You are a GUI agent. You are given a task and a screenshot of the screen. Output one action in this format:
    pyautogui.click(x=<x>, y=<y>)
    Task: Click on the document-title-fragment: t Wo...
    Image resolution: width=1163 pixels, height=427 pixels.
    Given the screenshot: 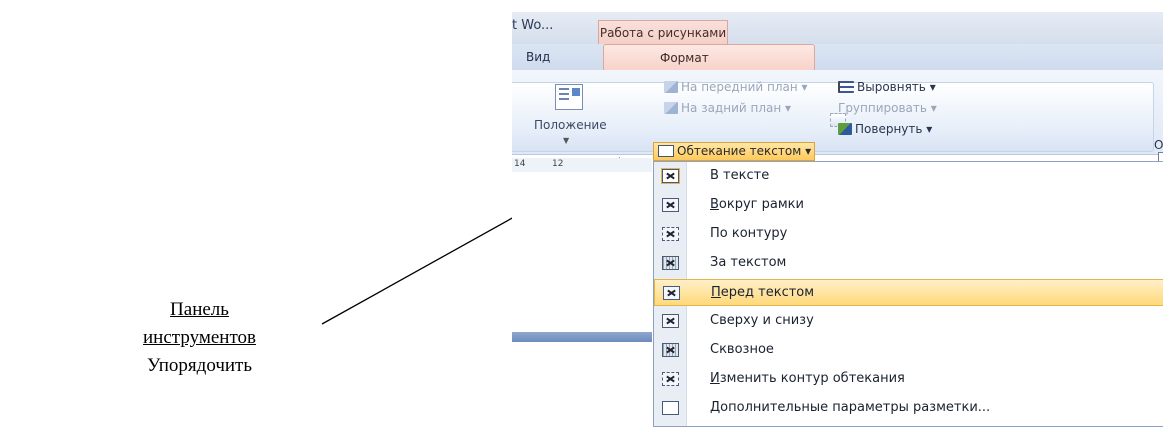 What is the action you would take?
    pyautogui.click(x=533, y=25)
    